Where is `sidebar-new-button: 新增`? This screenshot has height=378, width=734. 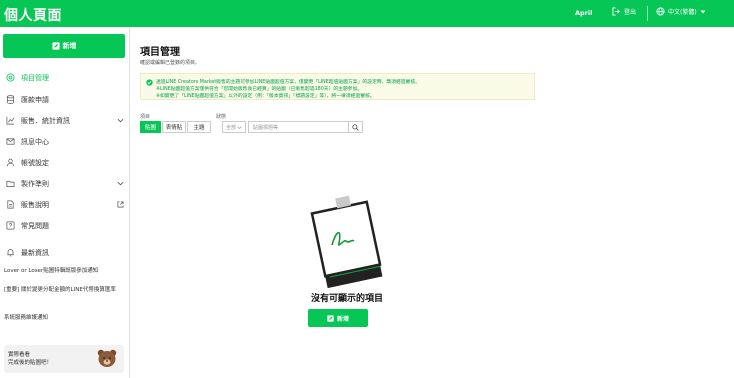
sidebar-new-button: 新增 is located at coordinates (64, 46).